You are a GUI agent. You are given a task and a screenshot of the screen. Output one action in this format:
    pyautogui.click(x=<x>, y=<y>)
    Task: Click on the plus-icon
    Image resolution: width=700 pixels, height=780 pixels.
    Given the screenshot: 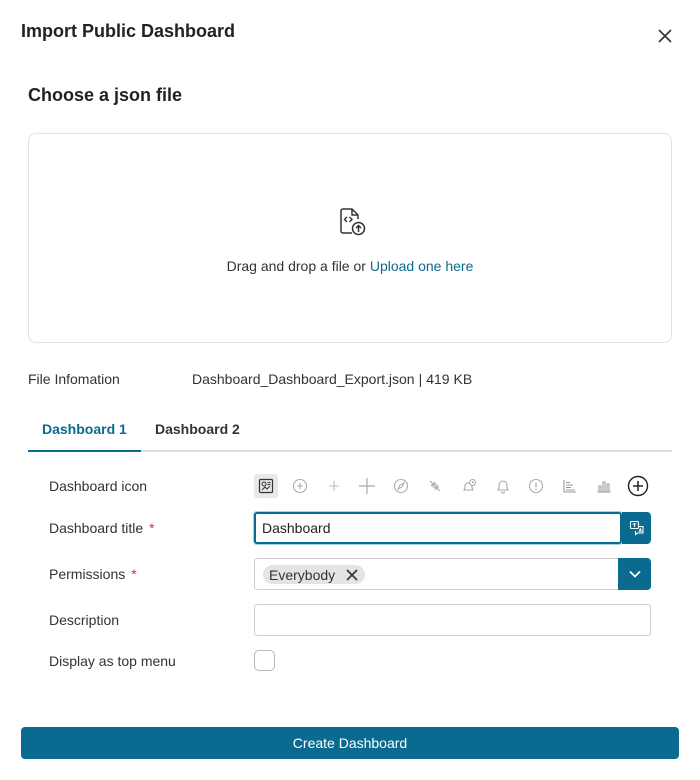 What is the action you would take?
    pyautogui.click(x=367, y=486)
    